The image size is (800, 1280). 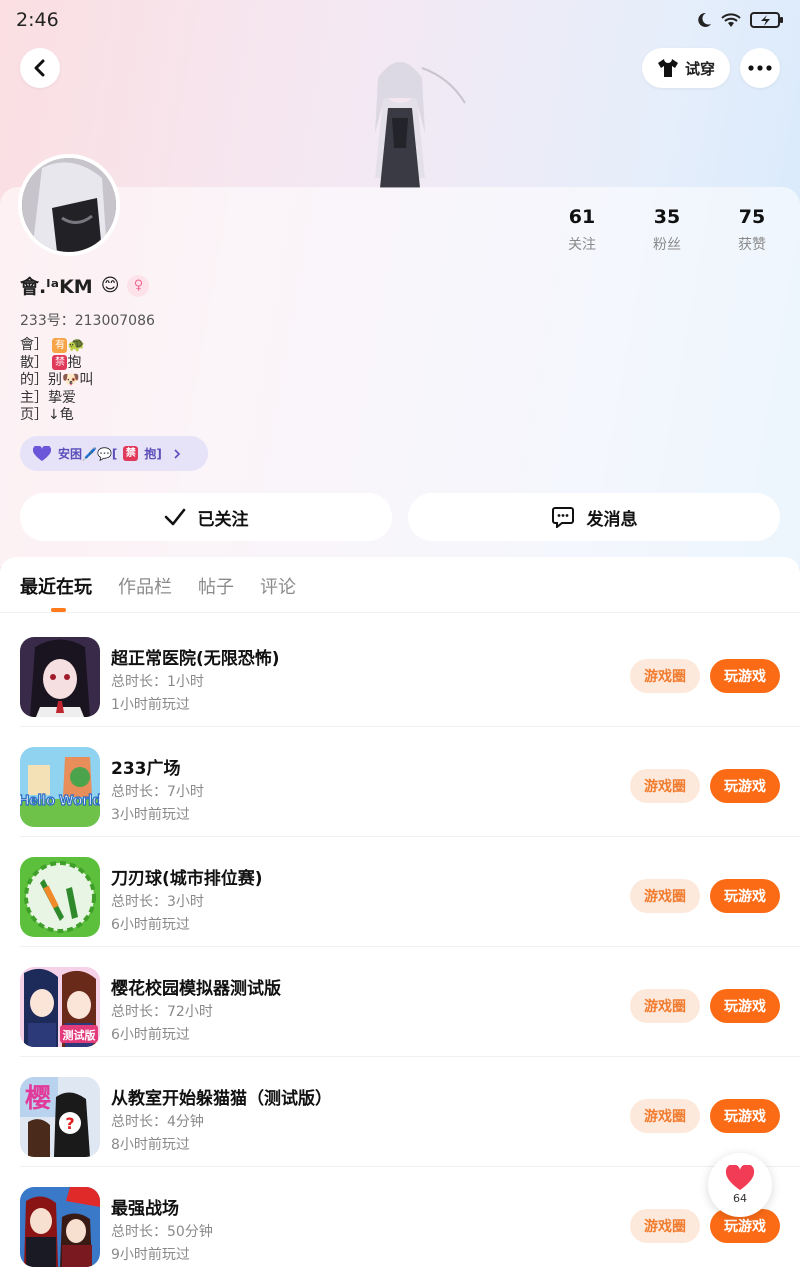 What do you see at coordinates (667, 230) in the screenshot?
I see `stat-fans: 35 粉丝` at bounding box center [667, 230].